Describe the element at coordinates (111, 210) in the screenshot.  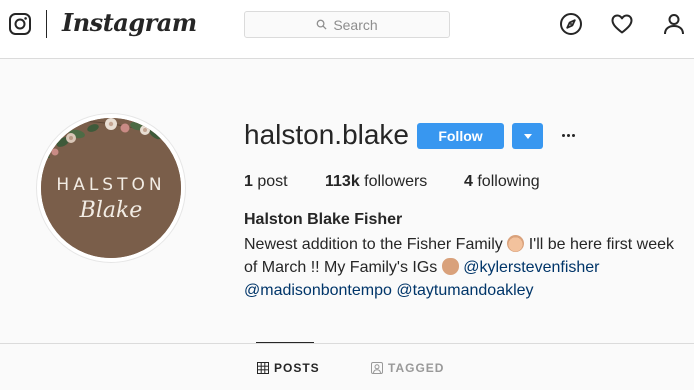
I see `avatar-text-blake: Blake` at that location.